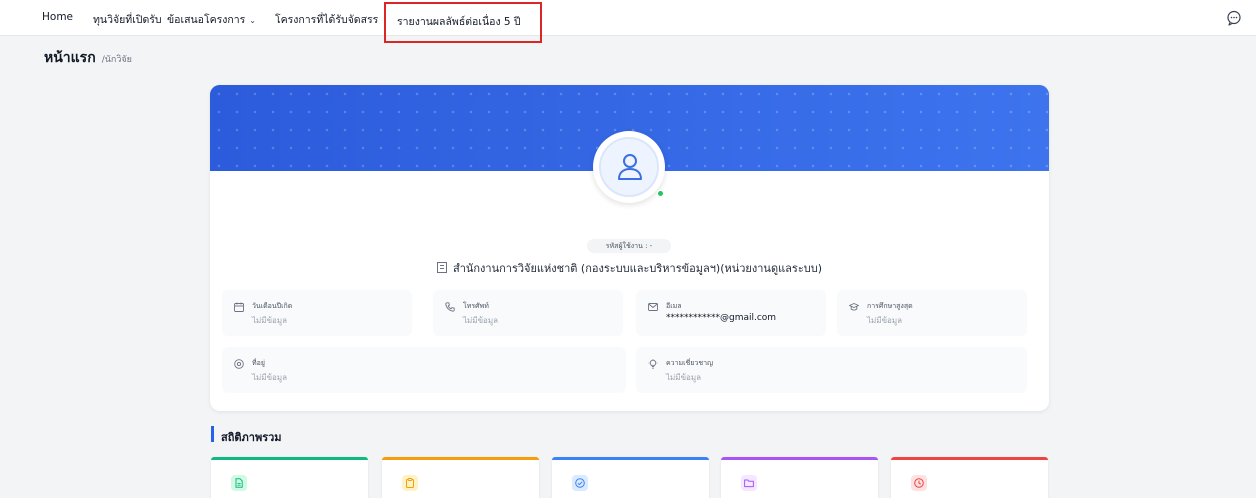  Describe the element at coordinates (252, 20) in the screenshot. I see `chevron-down-icon: ⌄` at that location.